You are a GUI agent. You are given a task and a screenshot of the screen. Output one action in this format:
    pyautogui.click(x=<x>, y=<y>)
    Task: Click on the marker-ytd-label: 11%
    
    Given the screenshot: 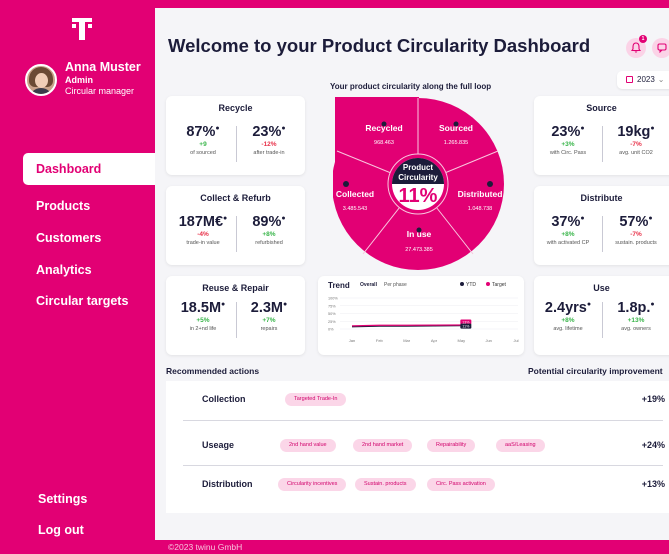 What is the action you would take?
    pyautogui.click(x=466, y=326)
    